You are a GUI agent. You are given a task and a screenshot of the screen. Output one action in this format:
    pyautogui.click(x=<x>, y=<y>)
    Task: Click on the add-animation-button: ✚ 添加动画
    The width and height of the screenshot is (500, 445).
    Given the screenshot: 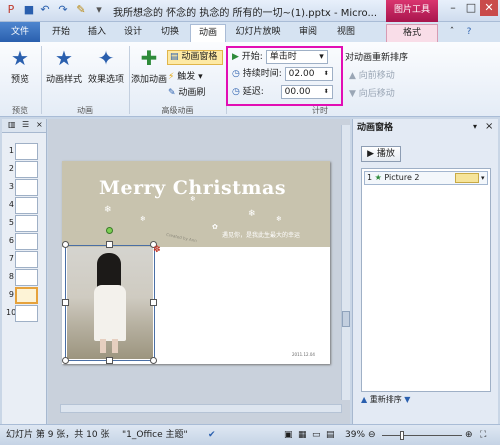 What is the action you would take?
    pyautogui.click(x=149, y=65)
    